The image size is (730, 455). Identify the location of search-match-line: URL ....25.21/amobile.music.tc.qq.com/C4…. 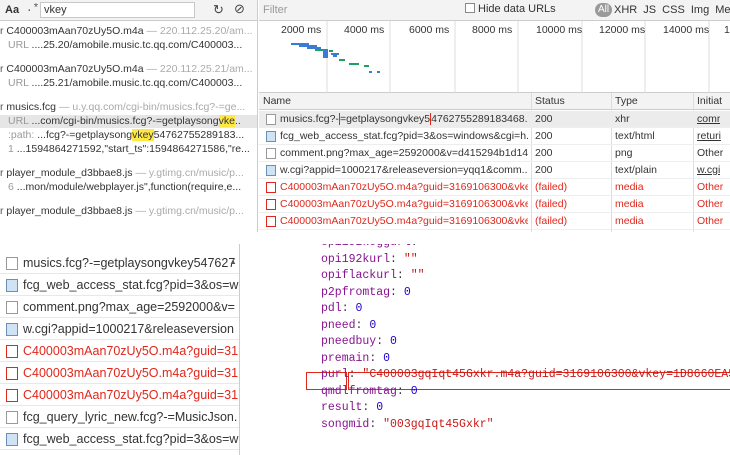
(128, 83).